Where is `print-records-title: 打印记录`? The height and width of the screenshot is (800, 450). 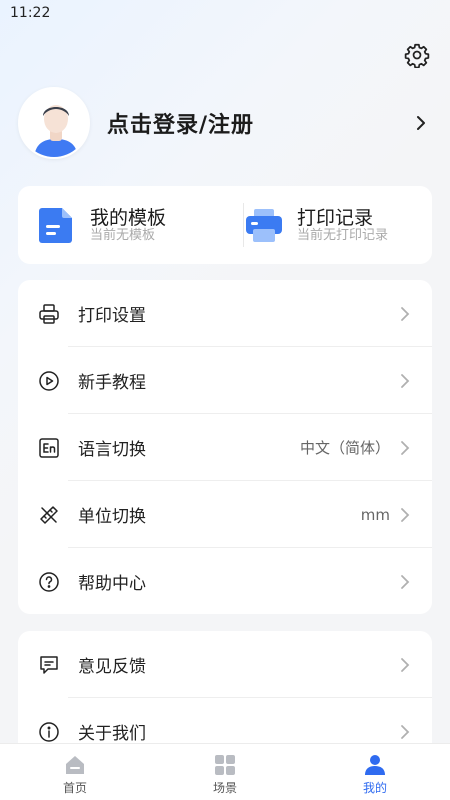 print-records-title: 打印记录 is located at coordinates (335, 218).